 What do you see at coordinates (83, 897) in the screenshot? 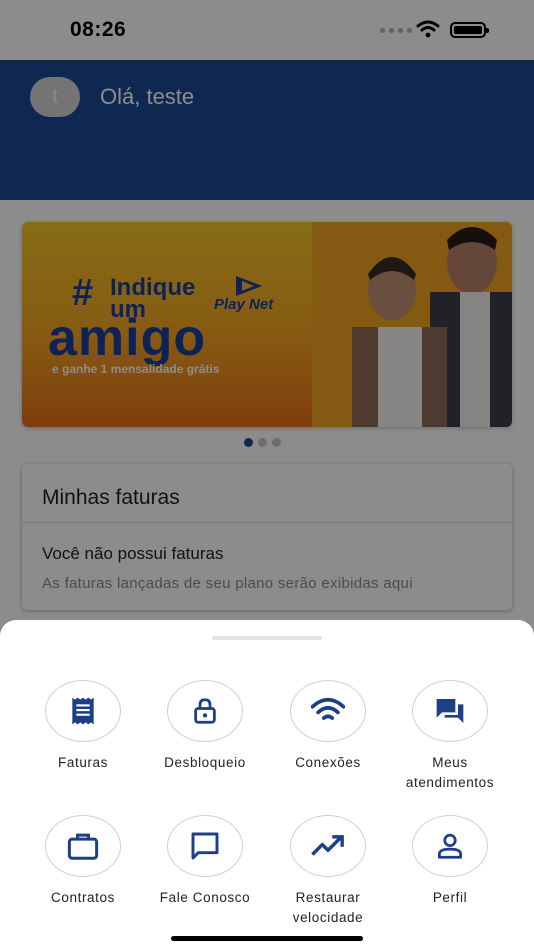
I see `menu-item-label: Contratos` at bounding box center [83, 897].